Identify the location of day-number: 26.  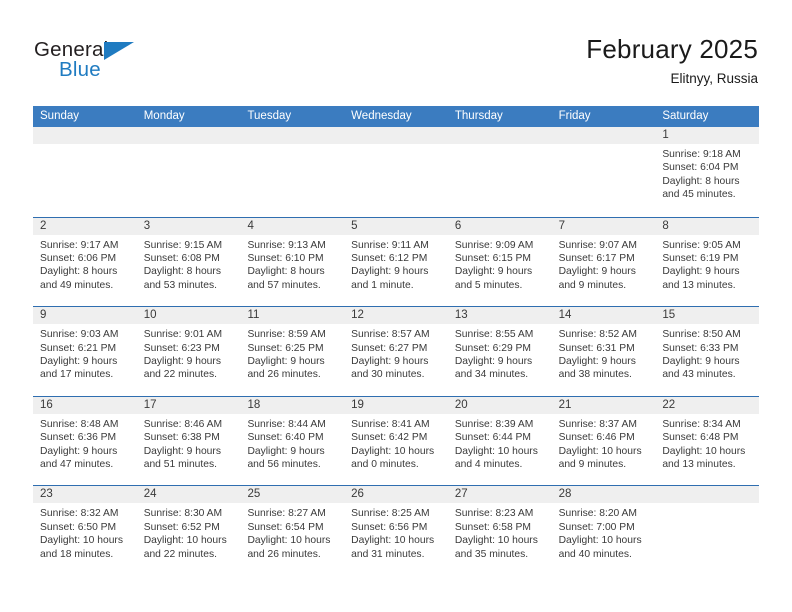
(396, 495).